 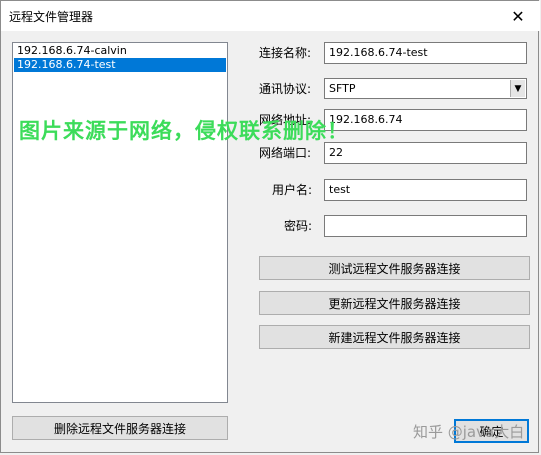 I want to click on protocol-value: SFTP, so click(x=342, y=88).